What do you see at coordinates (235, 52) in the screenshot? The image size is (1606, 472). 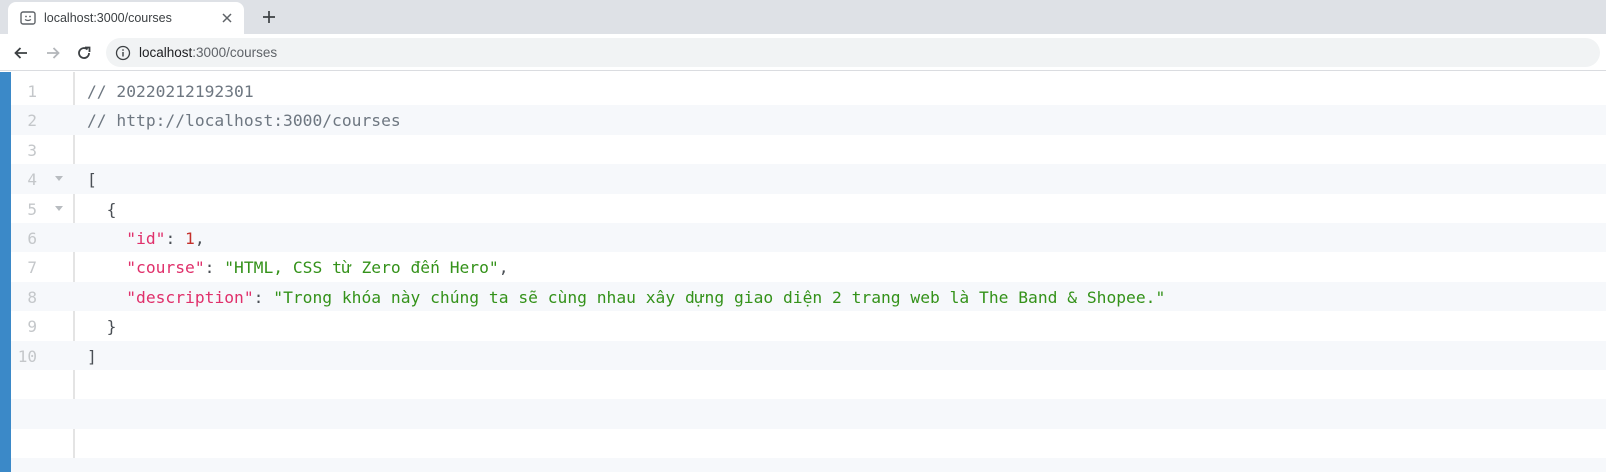 I see `address-path: :3000/courses` at bounding box center [235, 52].